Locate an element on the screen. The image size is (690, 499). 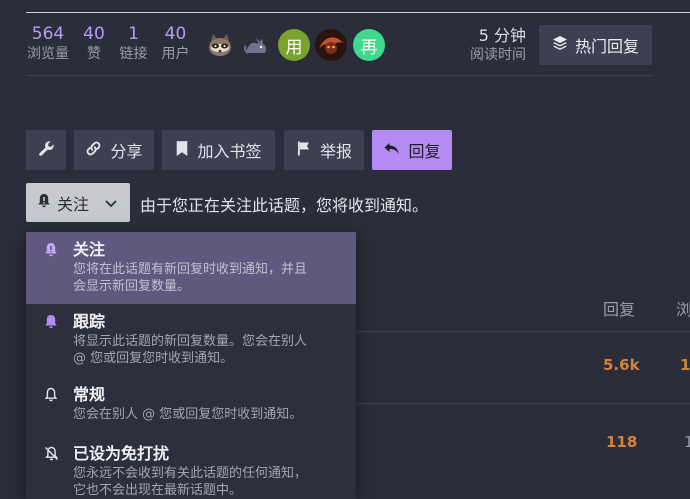
stat-likes: 40 赞 is located at coordinates (94, 43).